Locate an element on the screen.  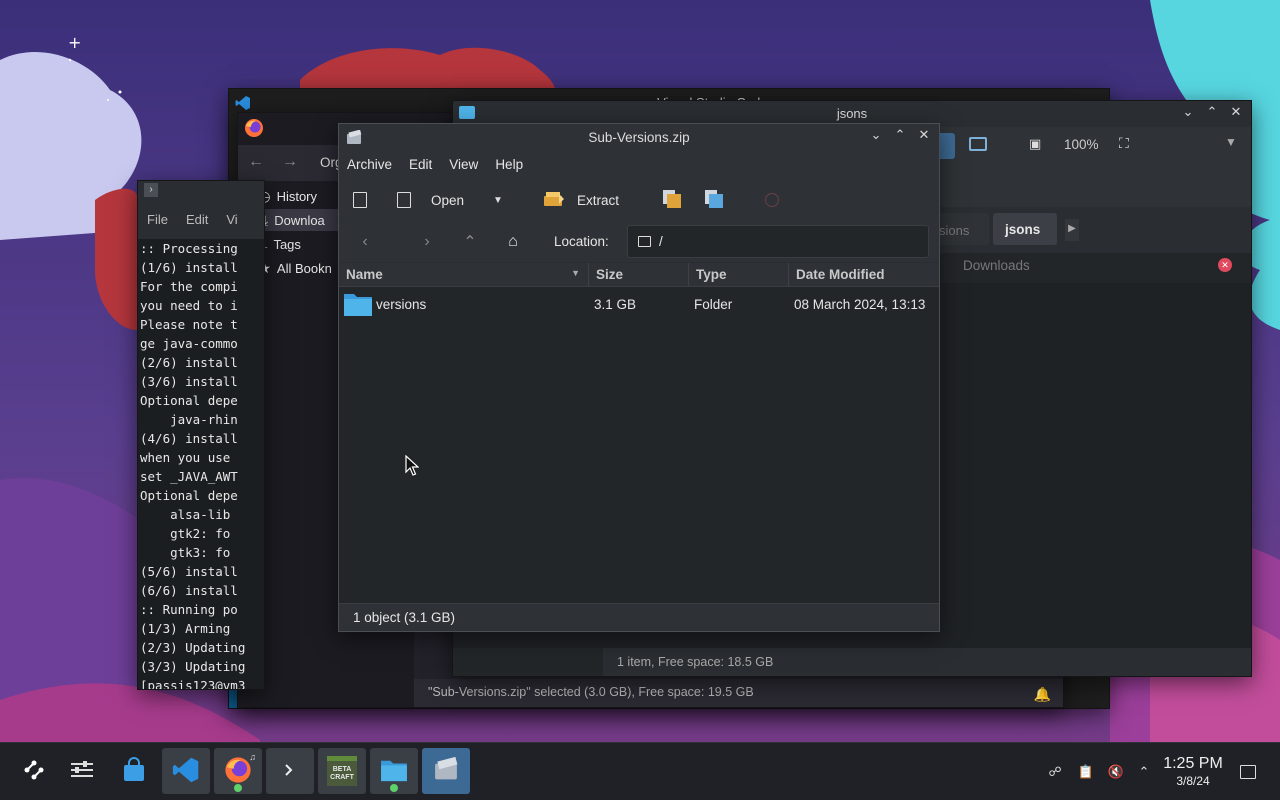
back-arrow-icon: ← is located at coordinates (256, 162).